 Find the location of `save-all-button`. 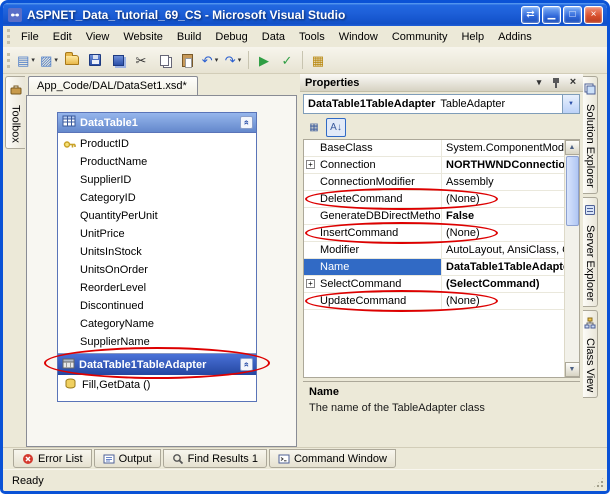

save-all-button is located at coordinates (118, 60).